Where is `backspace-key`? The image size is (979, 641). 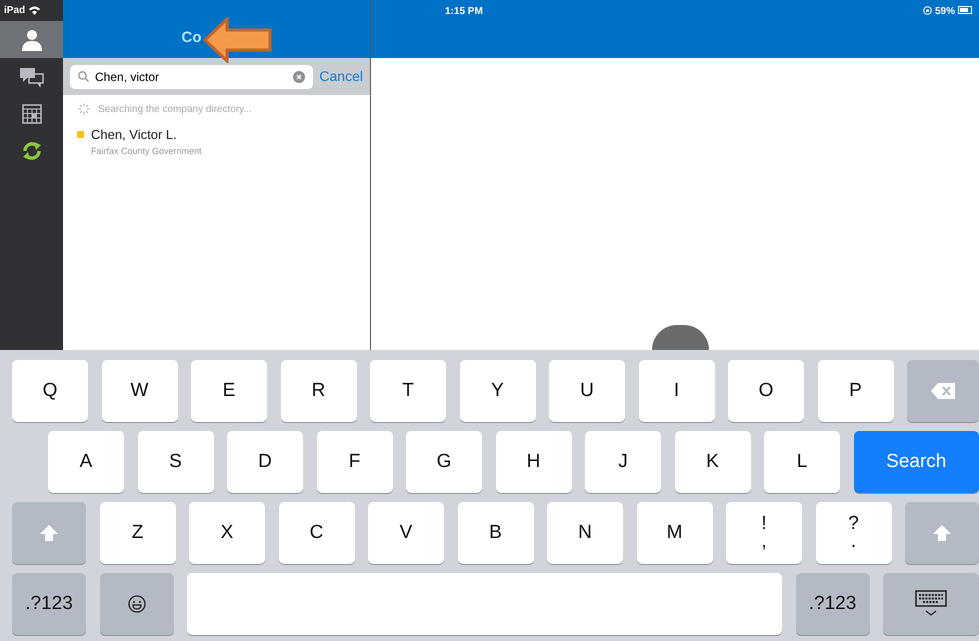
backspace-key is located at coordinates (943, 391).